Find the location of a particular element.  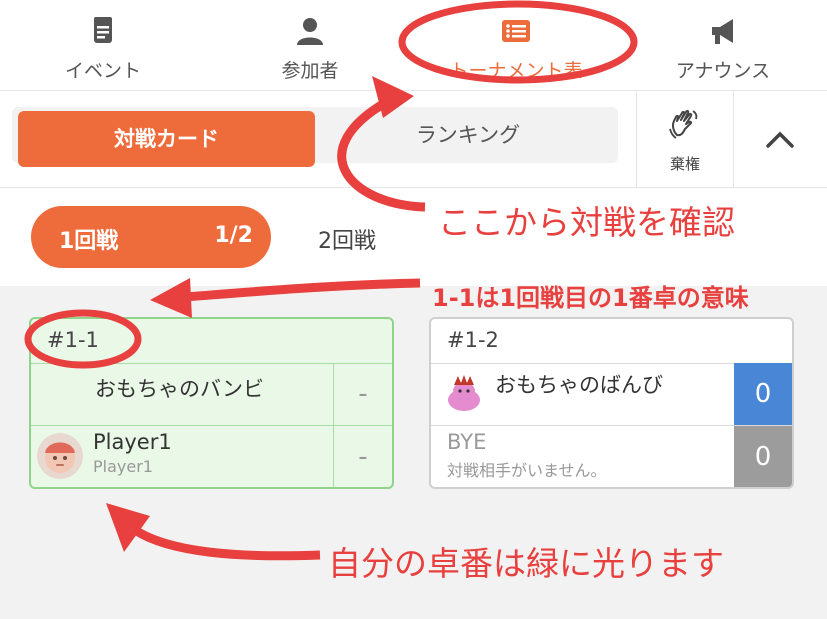

nav-item-tournament: トーナメント表 is located at coordinates (516, 45).